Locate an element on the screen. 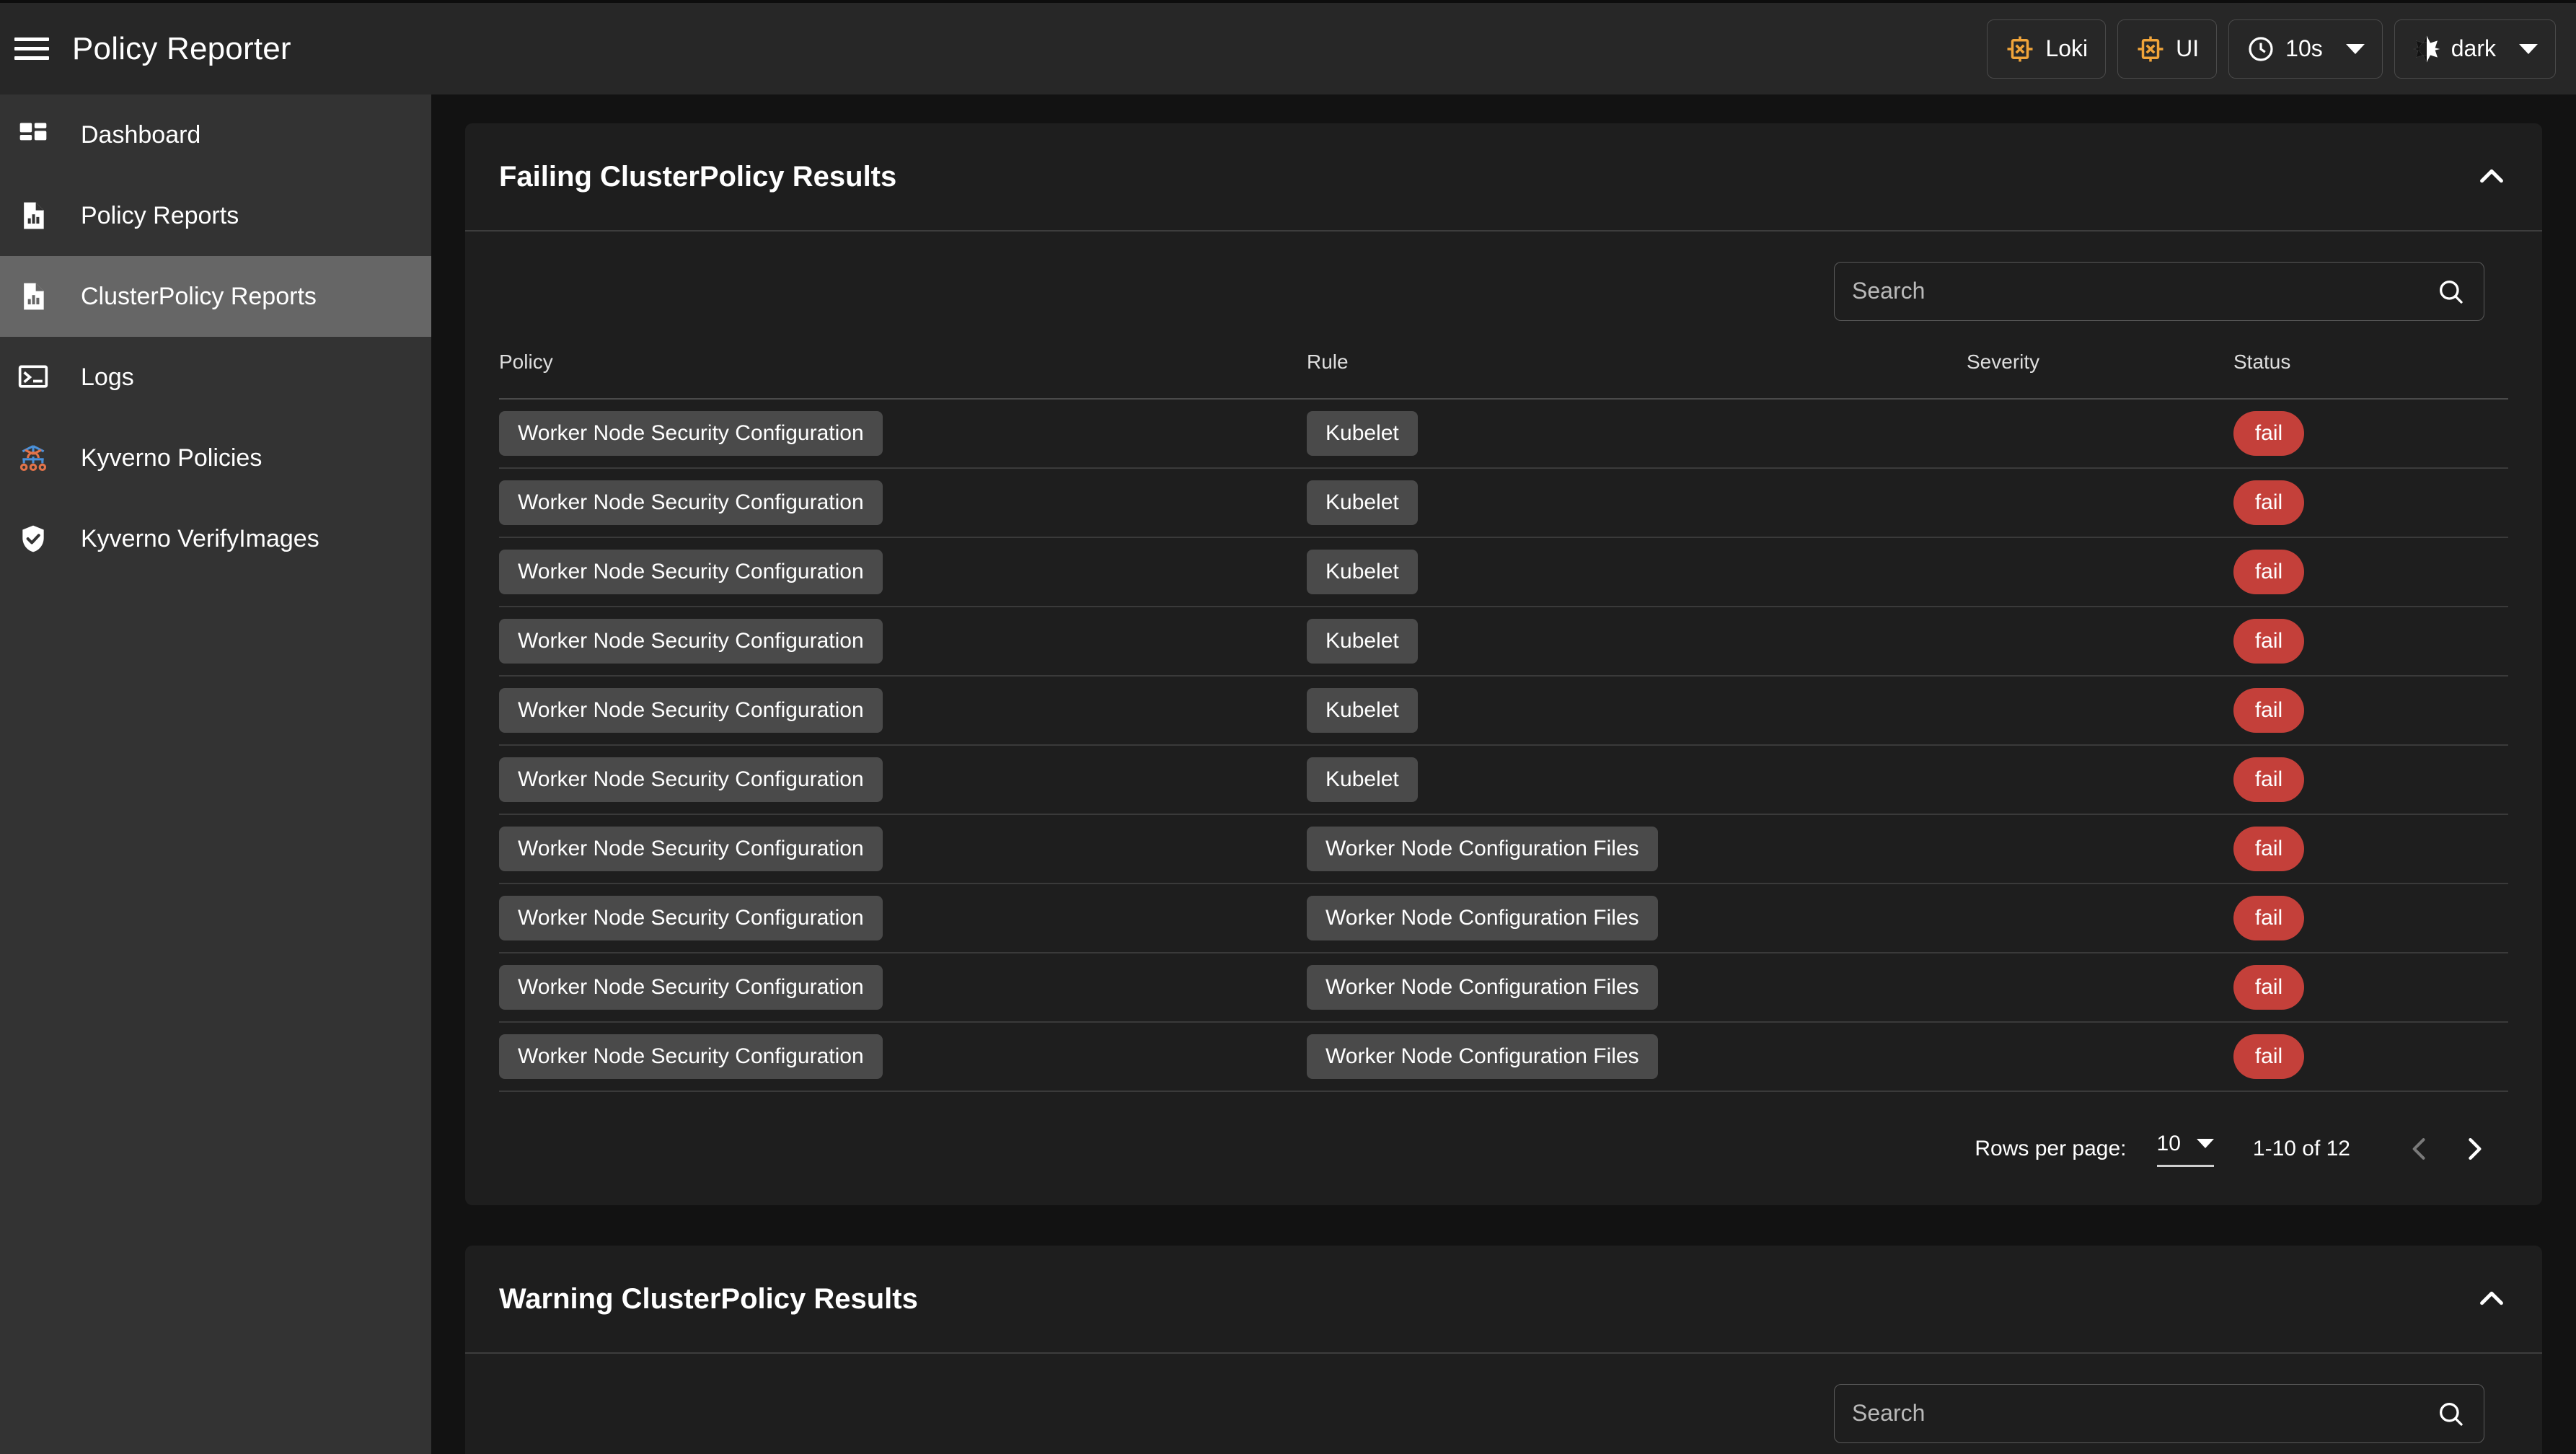  sidebar-item-dashboard: Dashboard is located at coordinates (215, 134).